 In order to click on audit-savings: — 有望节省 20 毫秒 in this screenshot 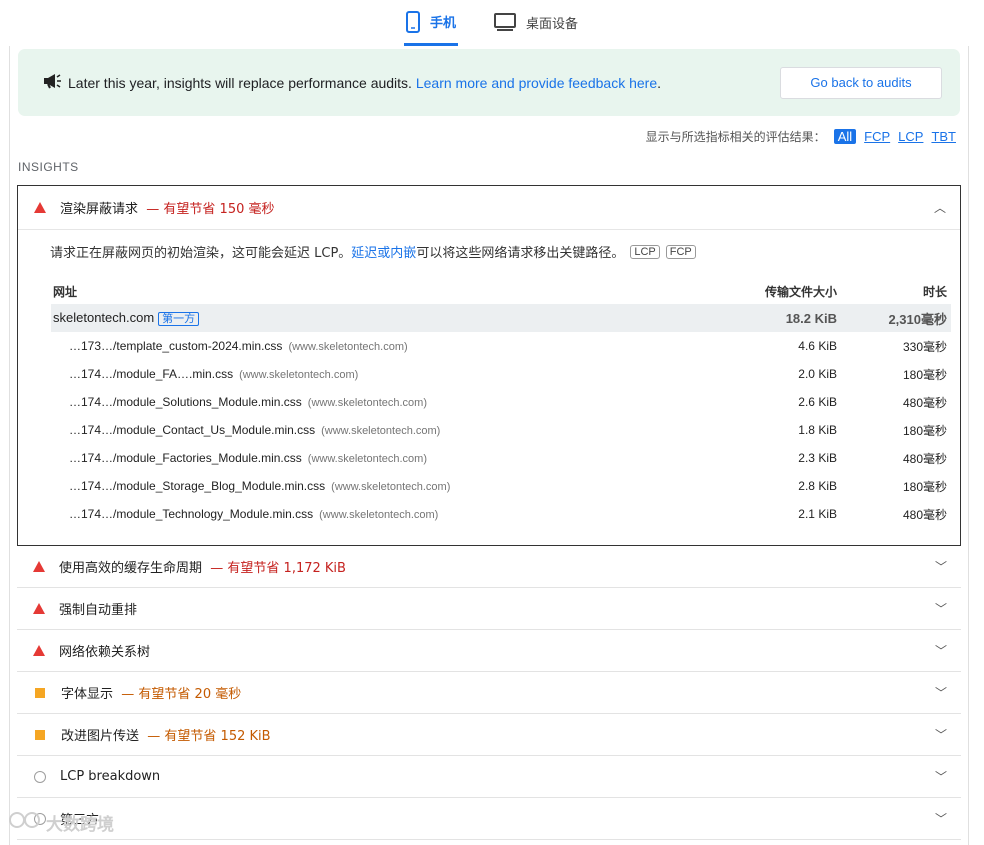, I will do `click(181, 694)`.